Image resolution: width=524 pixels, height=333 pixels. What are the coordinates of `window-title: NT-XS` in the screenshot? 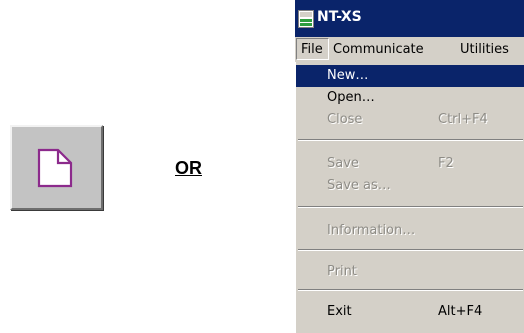 It's located at (339, 17).